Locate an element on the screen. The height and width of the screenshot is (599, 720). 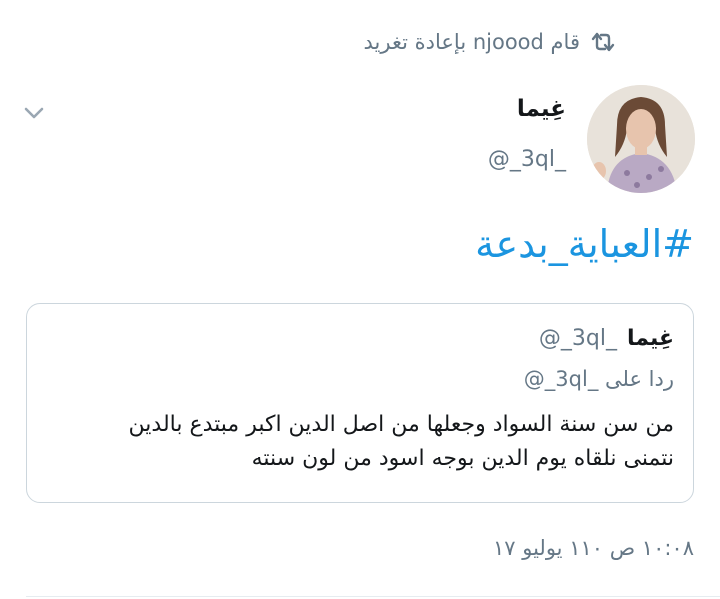
avatar is located at coordinates (641, 139).